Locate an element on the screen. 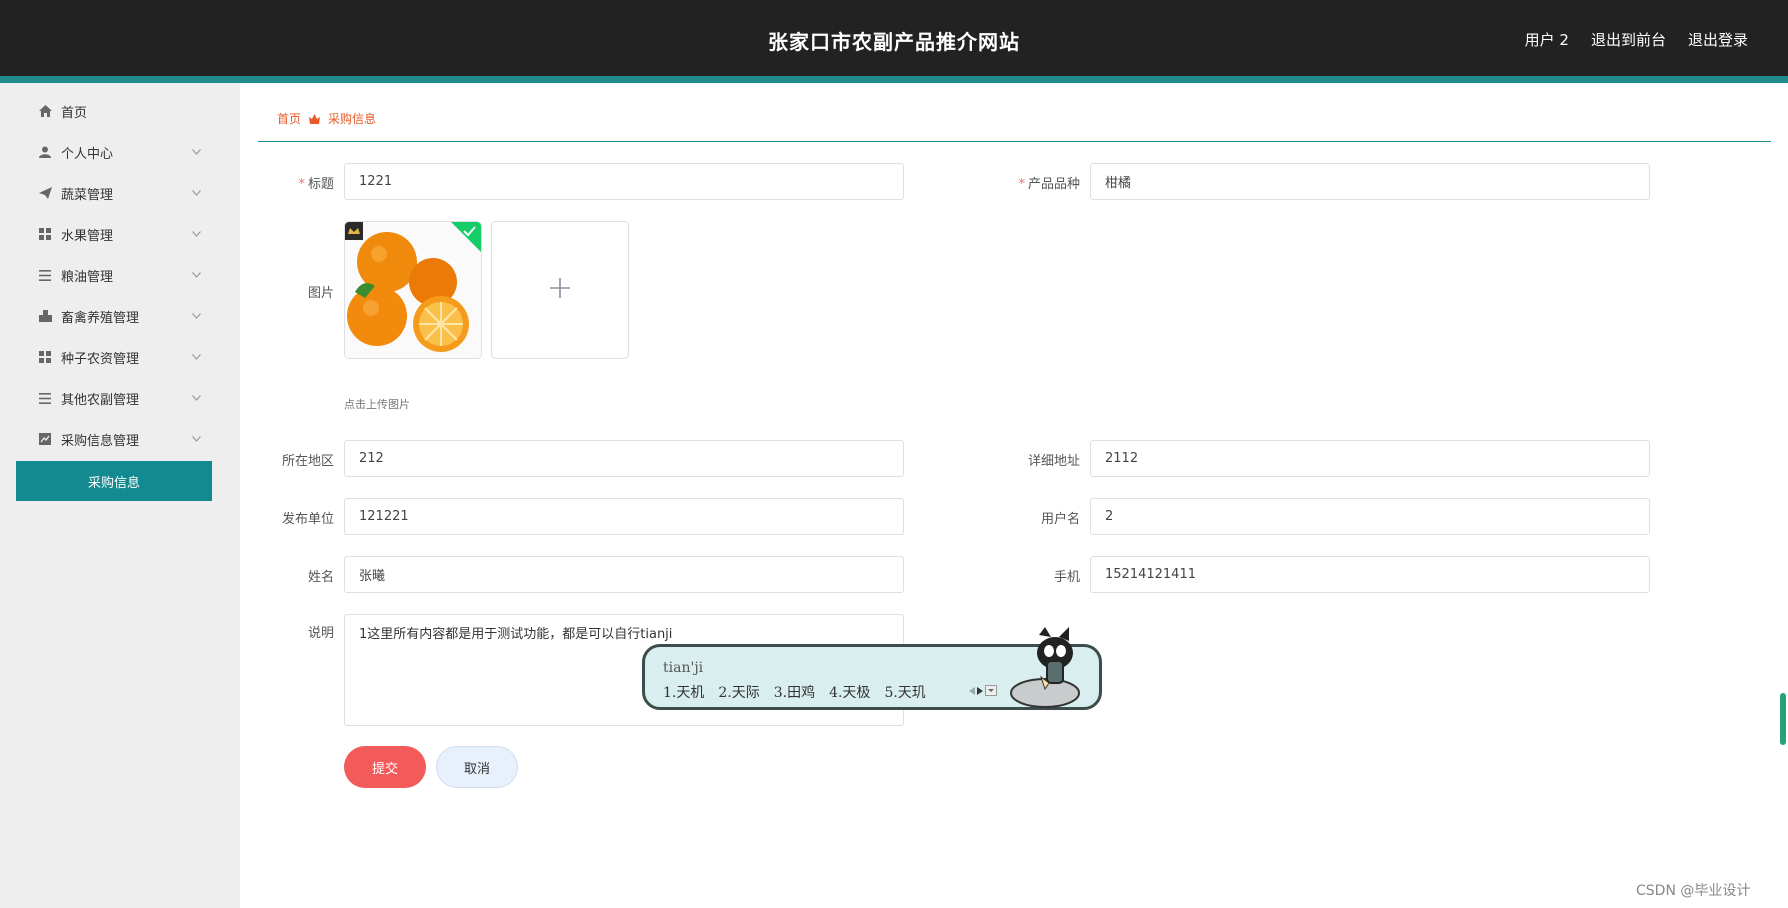 This screenshot has height=908, width=1788. cancel-button: 取消 is located at coordinates (477, 767).